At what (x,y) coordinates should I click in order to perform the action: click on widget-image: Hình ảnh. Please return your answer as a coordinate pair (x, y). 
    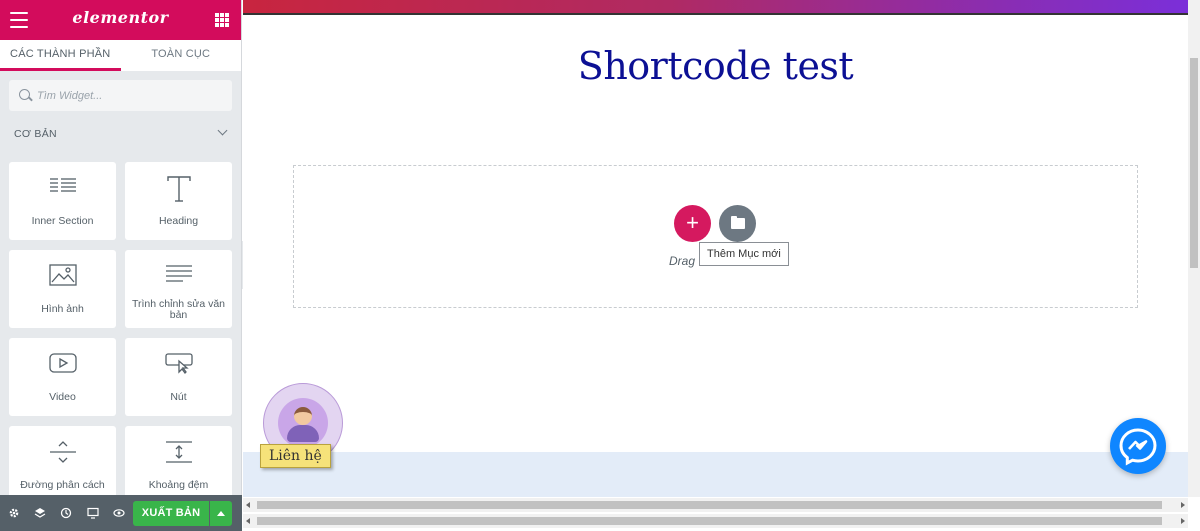
    Looking at the image, I should click on (62, 289).